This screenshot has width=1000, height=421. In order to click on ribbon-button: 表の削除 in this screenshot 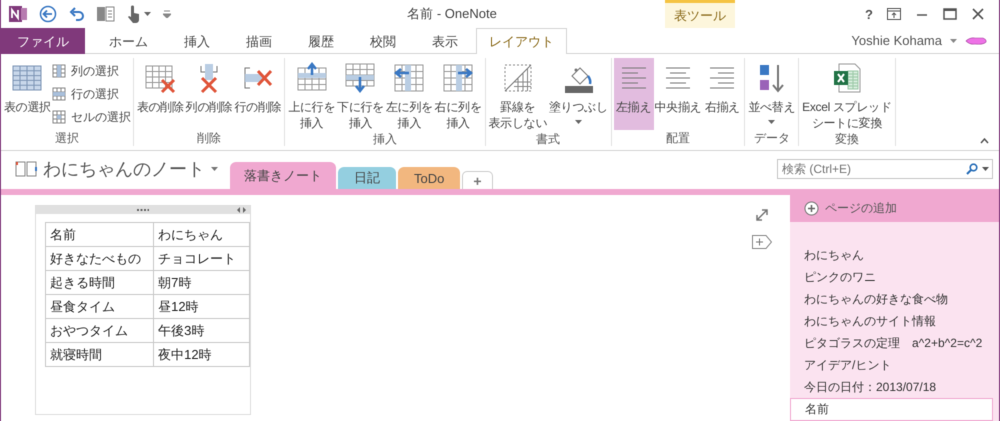, I will do `click(160, 94)`.